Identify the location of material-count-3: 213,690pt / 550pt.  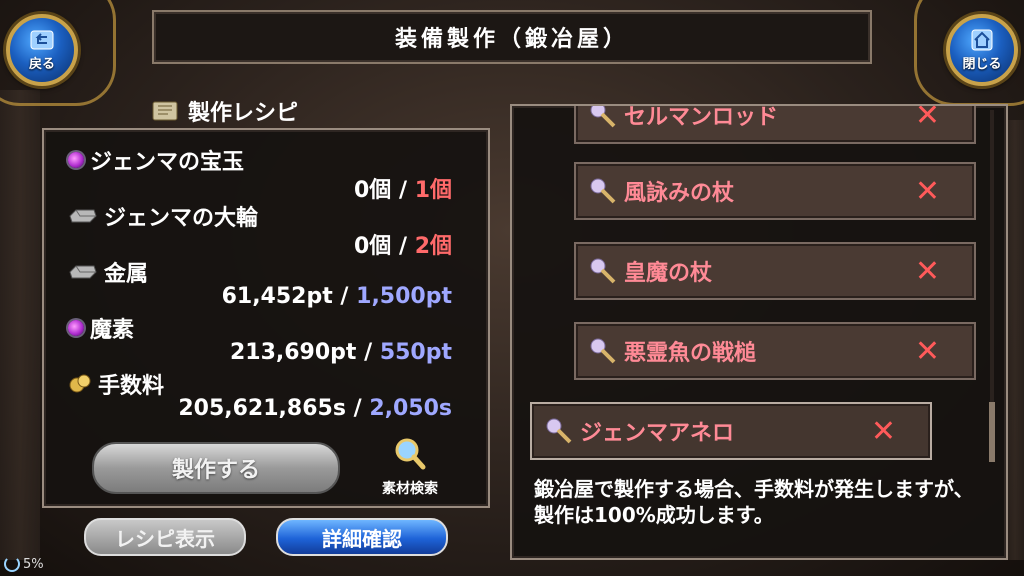
(341, 352).